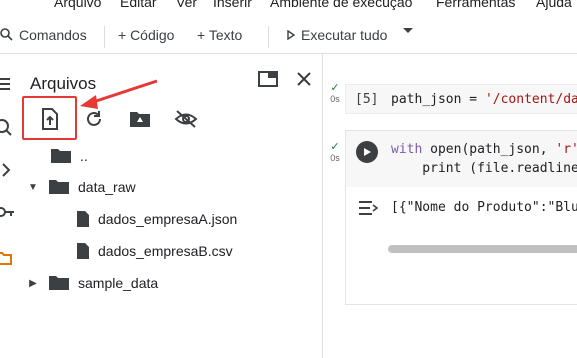 The height and width of the screenshot is (358, 577). What do you see at coordinates (8, 212) in the screenshot?
I see `key-icon` at bounding box center [8, 212].